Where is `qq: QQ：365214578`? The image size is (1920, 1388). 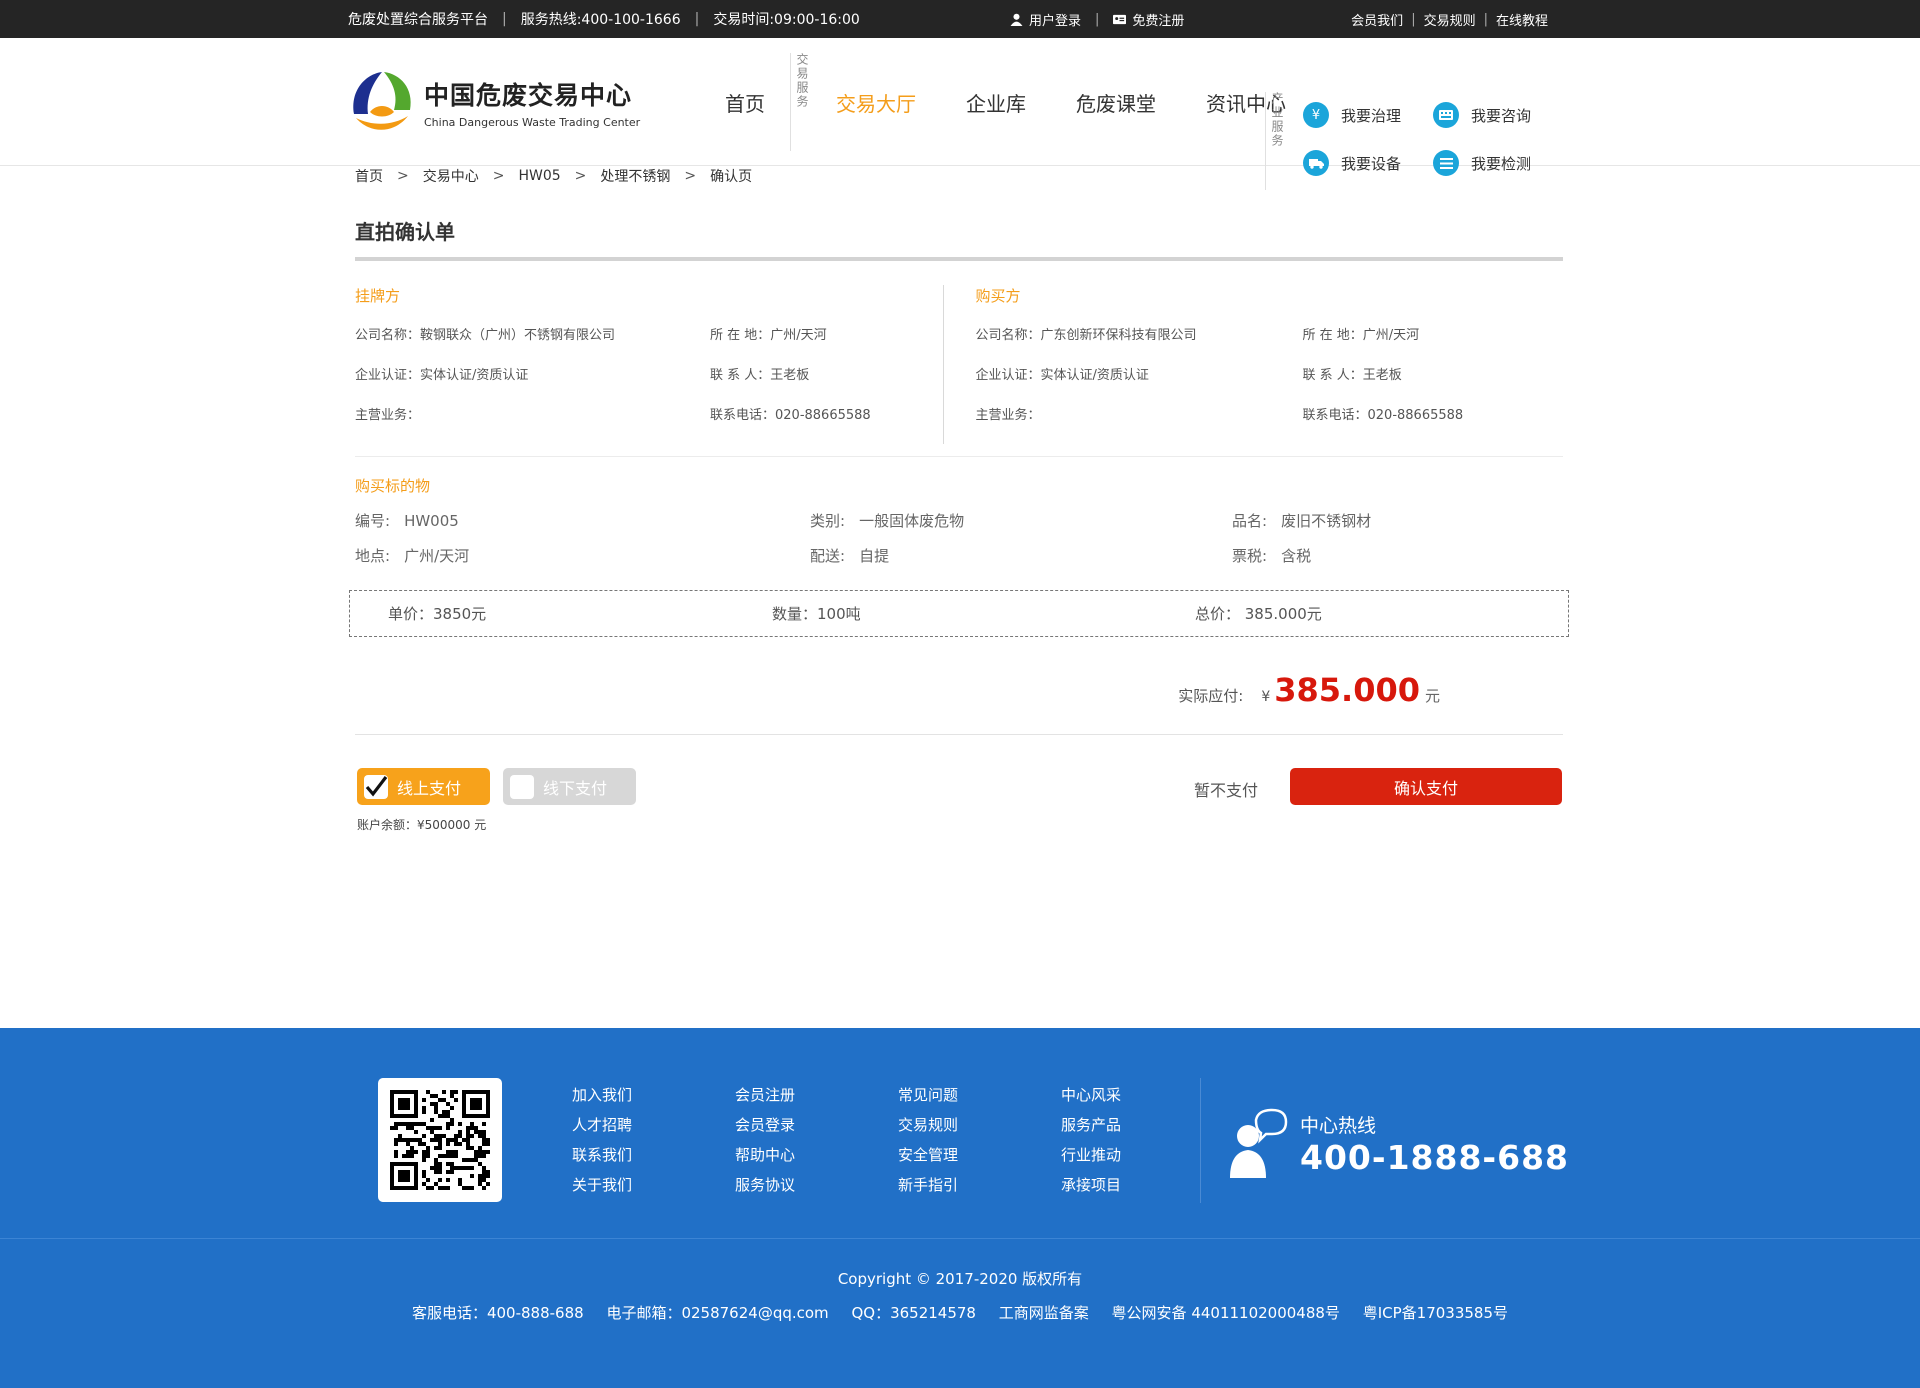 qq: QQ：365214578 is located at coordinates (913, 1313).